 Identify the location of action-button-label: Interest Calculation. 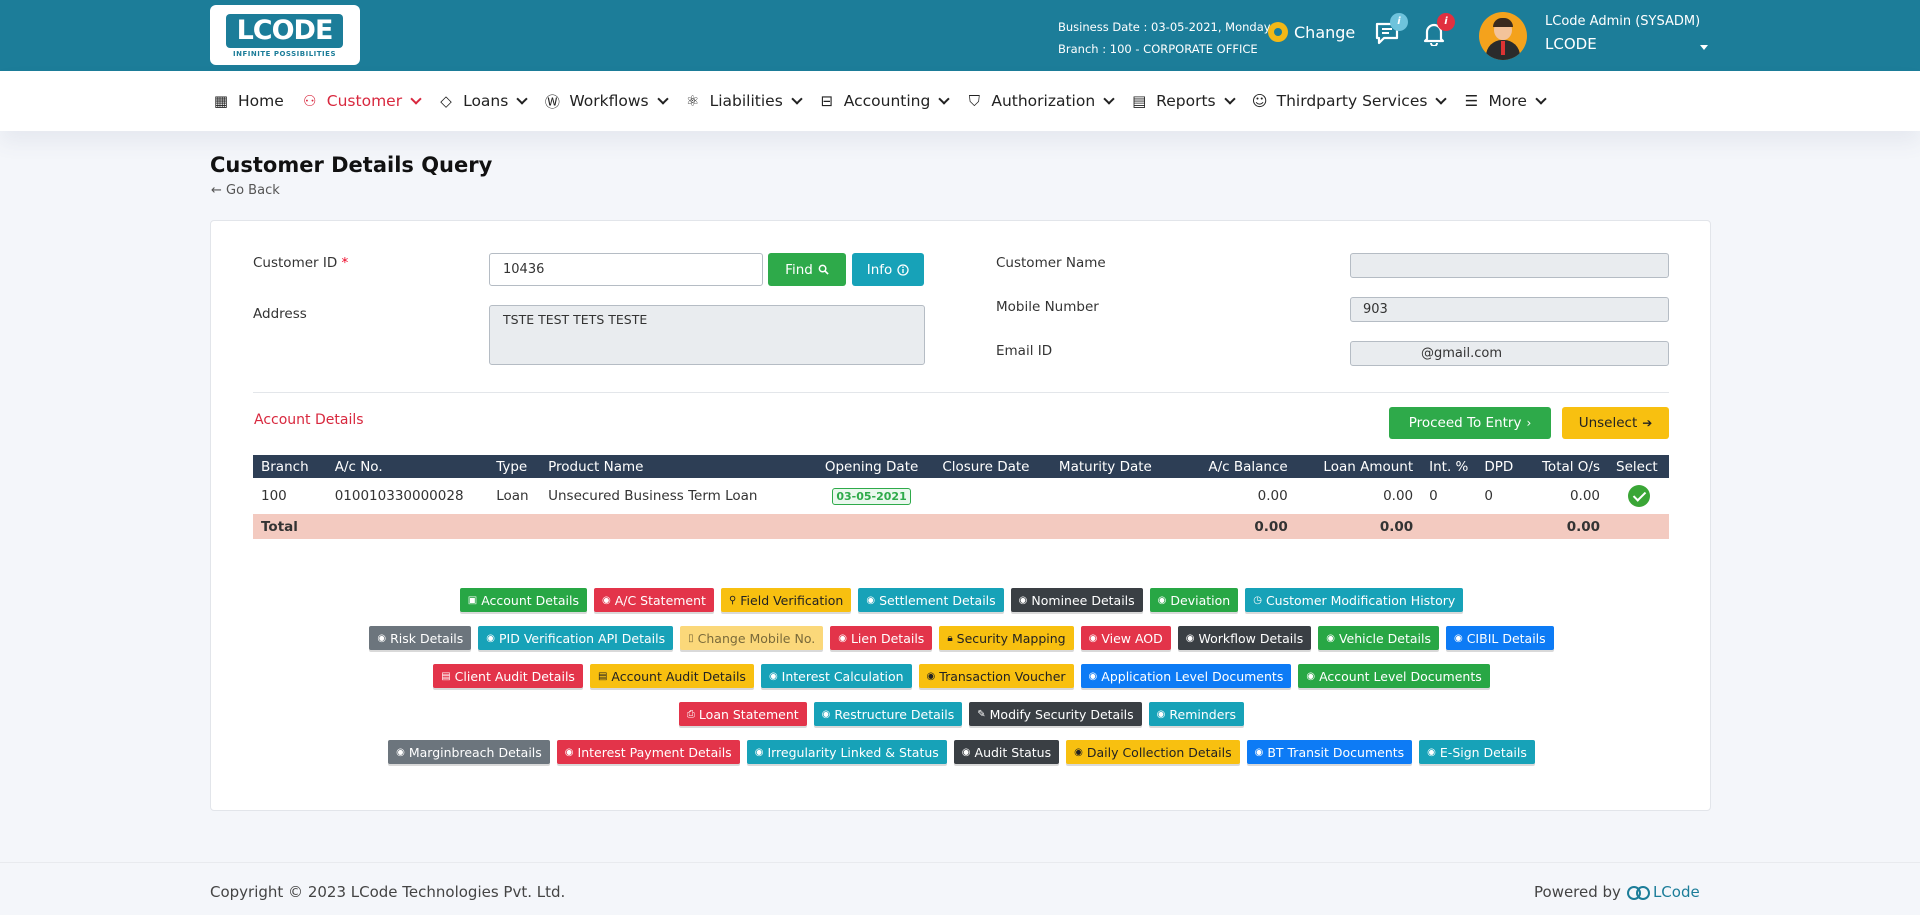
(842, 676).